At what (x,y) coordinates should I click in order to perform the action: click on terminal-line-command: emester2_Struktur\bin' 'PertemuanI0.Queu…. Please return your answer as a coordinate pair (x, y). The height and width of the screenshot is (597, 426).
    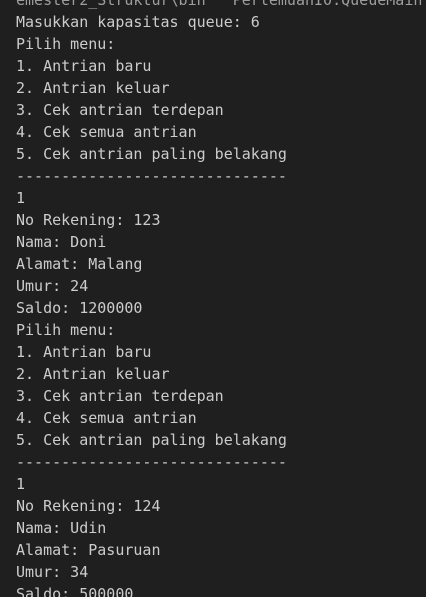
    Looking at the image, I should click on (219, 4).